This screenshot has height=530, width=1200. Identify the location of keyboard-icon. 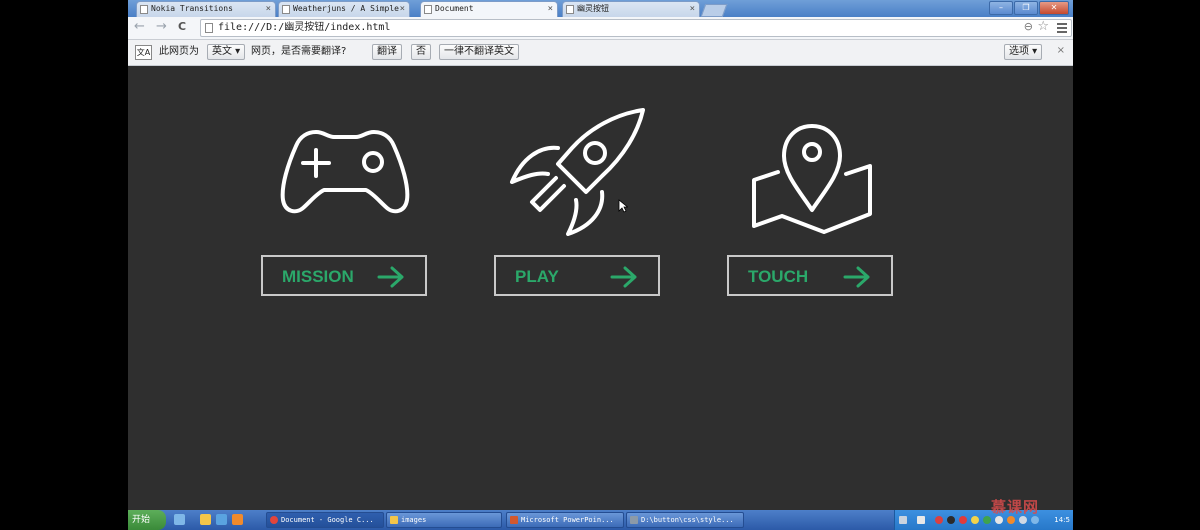
(903, 520).